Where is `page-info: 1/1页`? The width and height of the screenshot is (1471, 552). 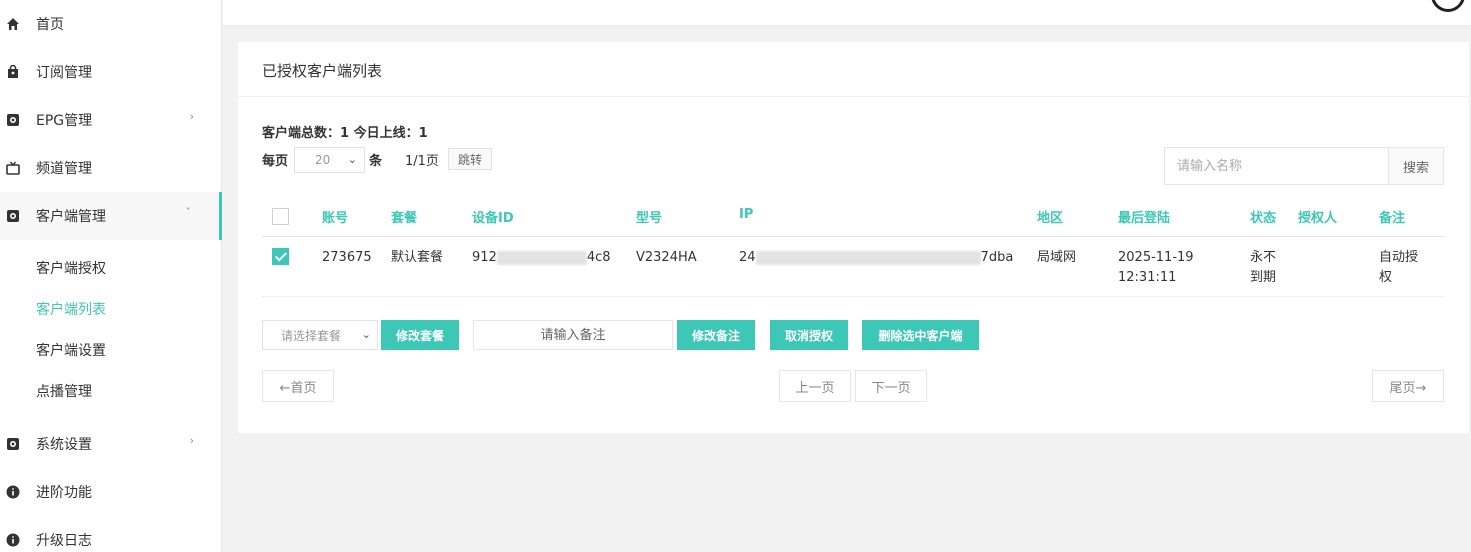
page-info: 1/1页 is located at coordinates (422, 161).